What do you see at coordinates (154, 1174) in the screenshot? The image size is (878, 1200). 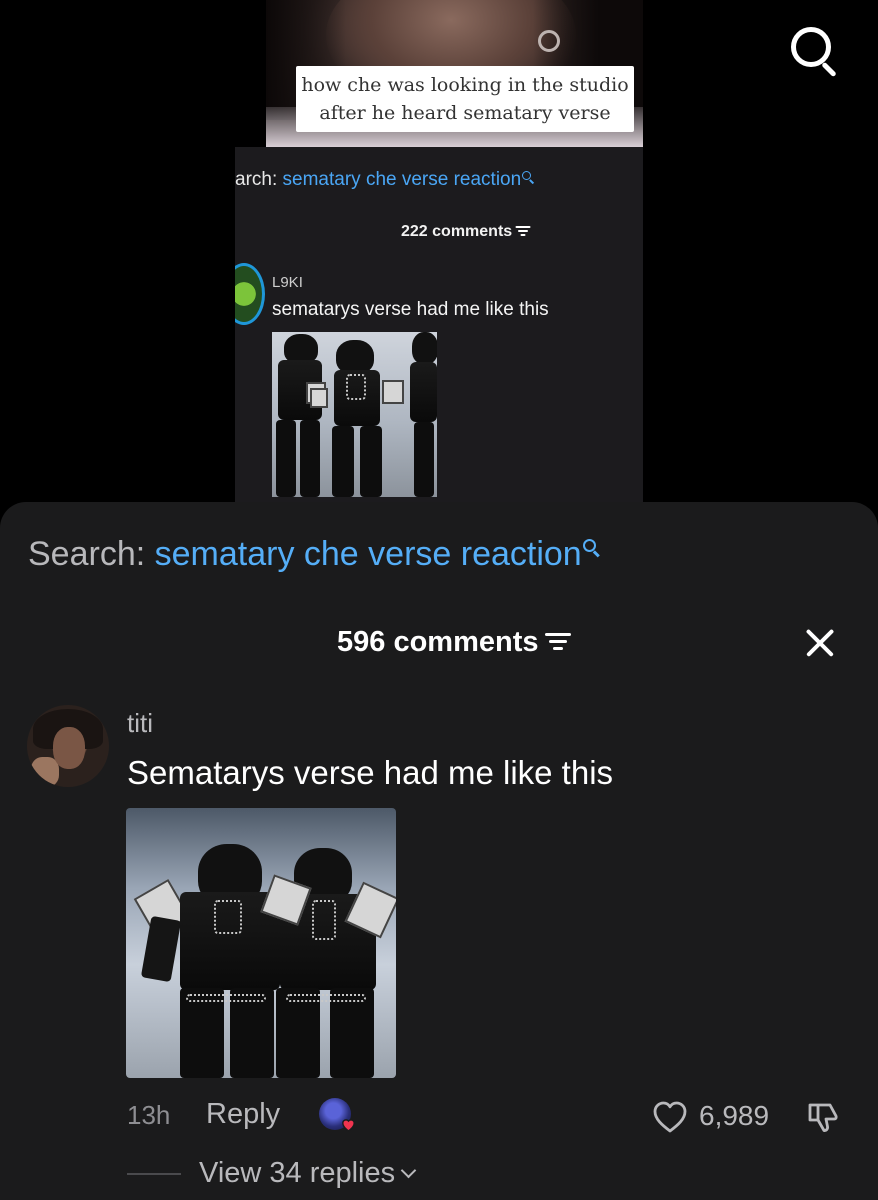 I see `replies-divider` at bounding box center [154, 1174].